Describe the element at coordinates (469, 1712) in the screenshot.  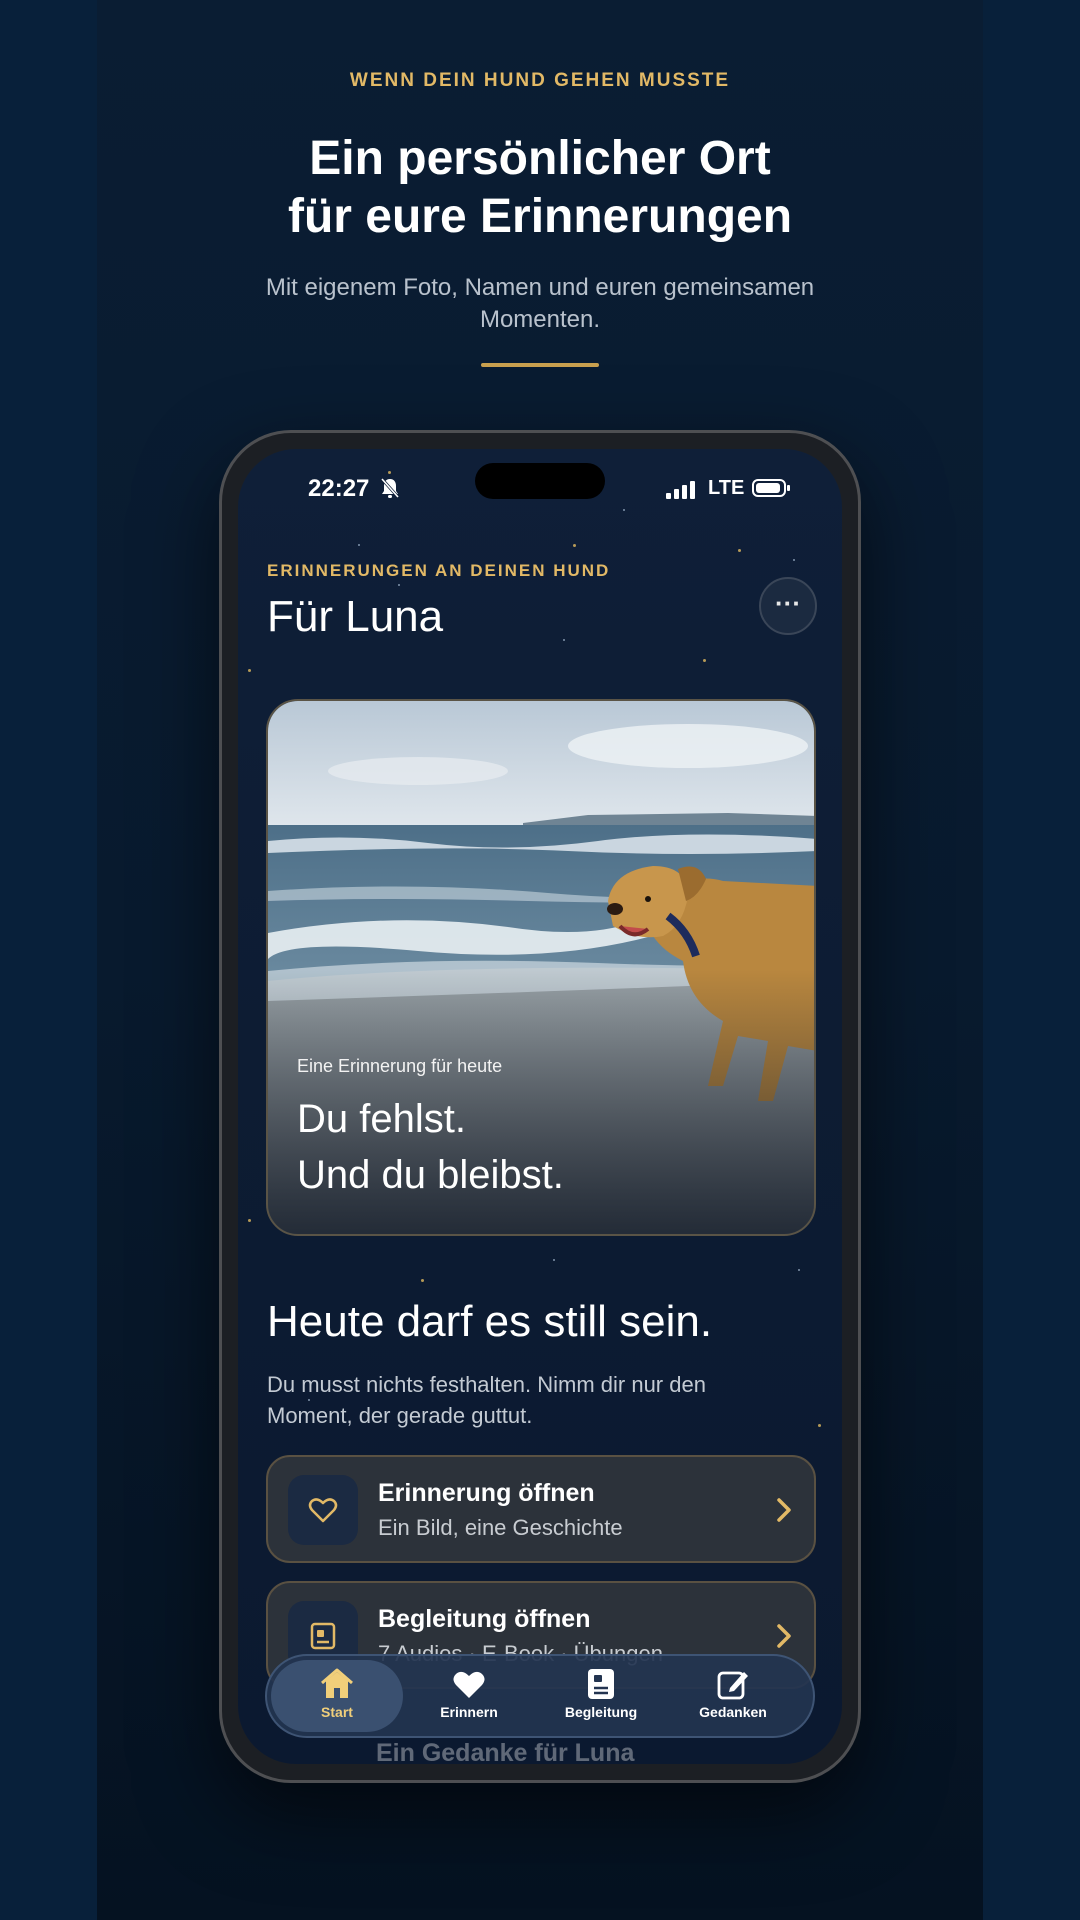
I see `tab-label: Erinnern` at that location.